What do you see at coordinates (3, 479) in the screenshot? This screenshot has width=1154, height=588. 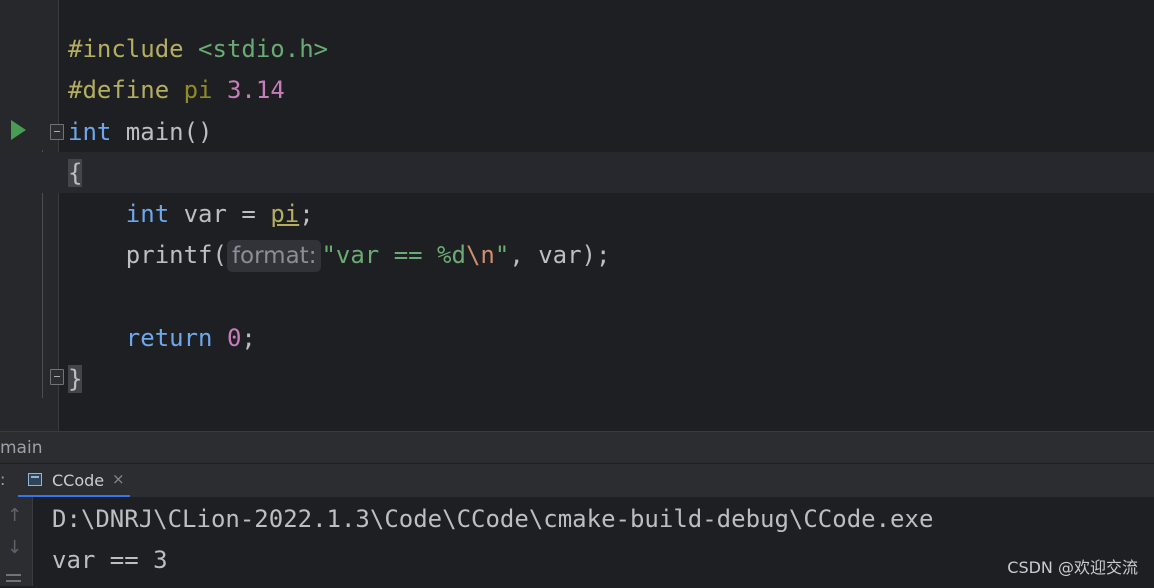 I see `run-label-colon: :` at bounding box center [3, 479].